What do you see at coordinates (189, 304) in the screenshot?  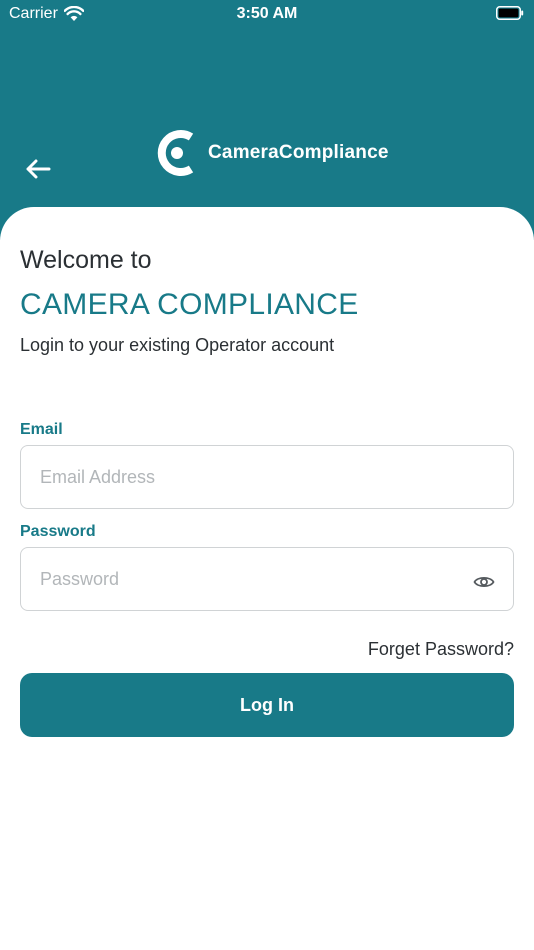 I see `brand-title: CAMERA COMPLIANCE` at bounding box center [189, 304].